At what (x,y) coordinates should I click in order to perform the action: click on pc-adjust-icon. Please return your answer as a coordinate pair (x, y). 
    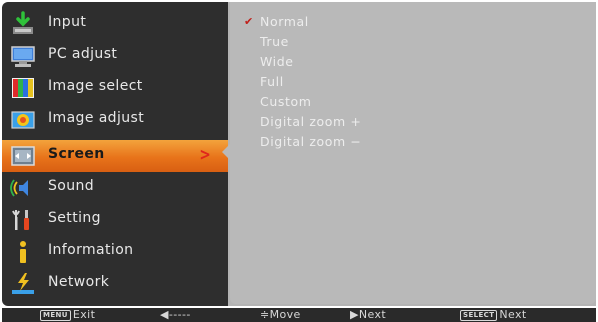
    Looking at the image, I should click on (23, 56).